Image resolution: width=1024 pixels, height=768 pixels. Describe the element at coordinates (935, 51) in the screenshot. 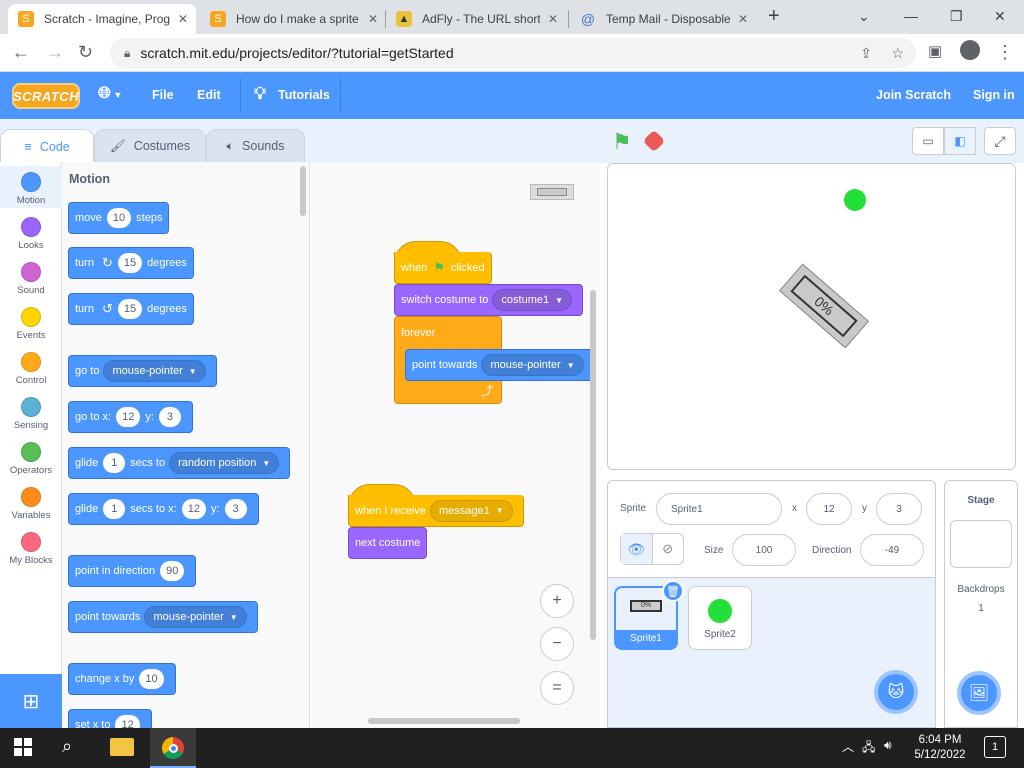

I see `sidebar-icon: ▣` at that location.